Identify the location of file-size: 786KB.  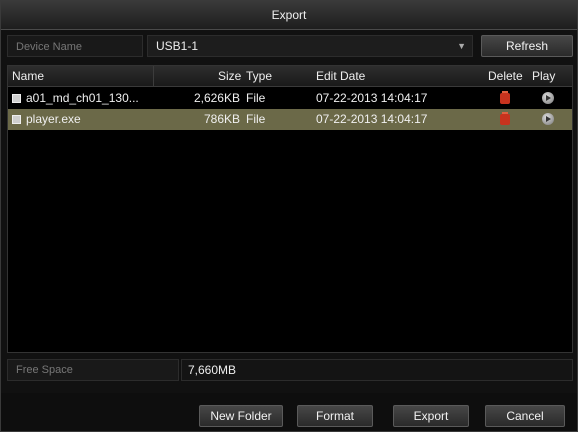
(221, 119).